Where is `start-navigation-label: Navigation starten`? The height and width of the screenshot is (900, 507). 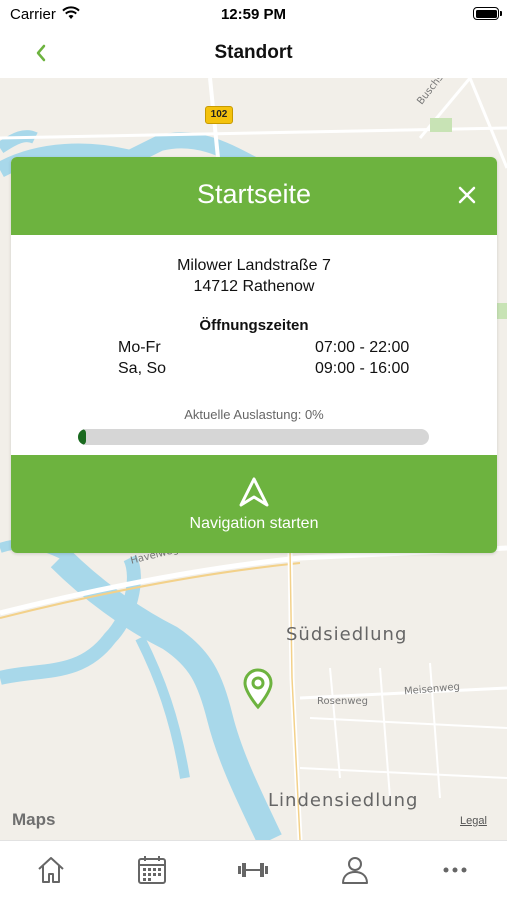
start-navigation-label: Navigation starten is located at coordinates (254, 523).